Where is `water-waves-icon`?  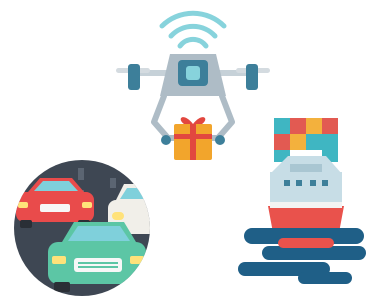
water-waves-icon is located at coordinates (302, 256).